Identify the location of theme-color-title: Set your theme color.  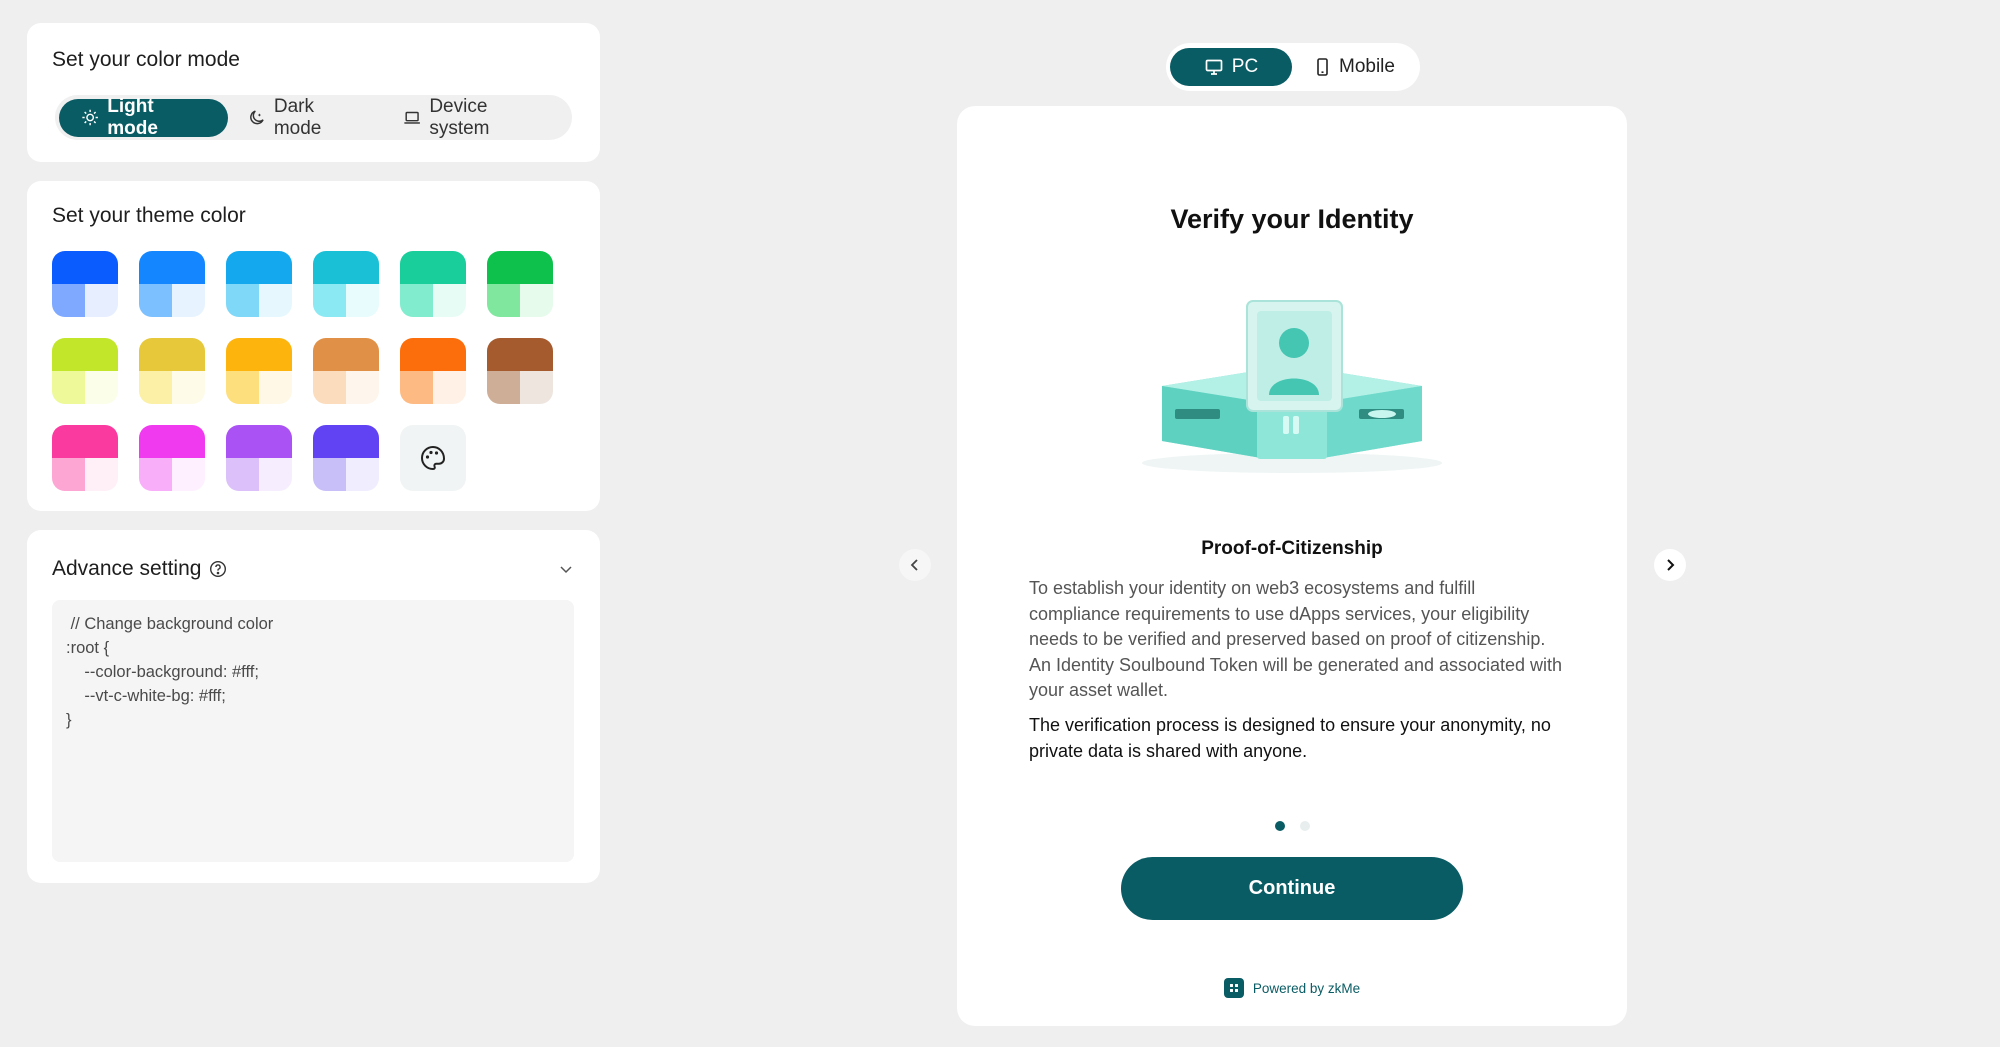
(149, 215).